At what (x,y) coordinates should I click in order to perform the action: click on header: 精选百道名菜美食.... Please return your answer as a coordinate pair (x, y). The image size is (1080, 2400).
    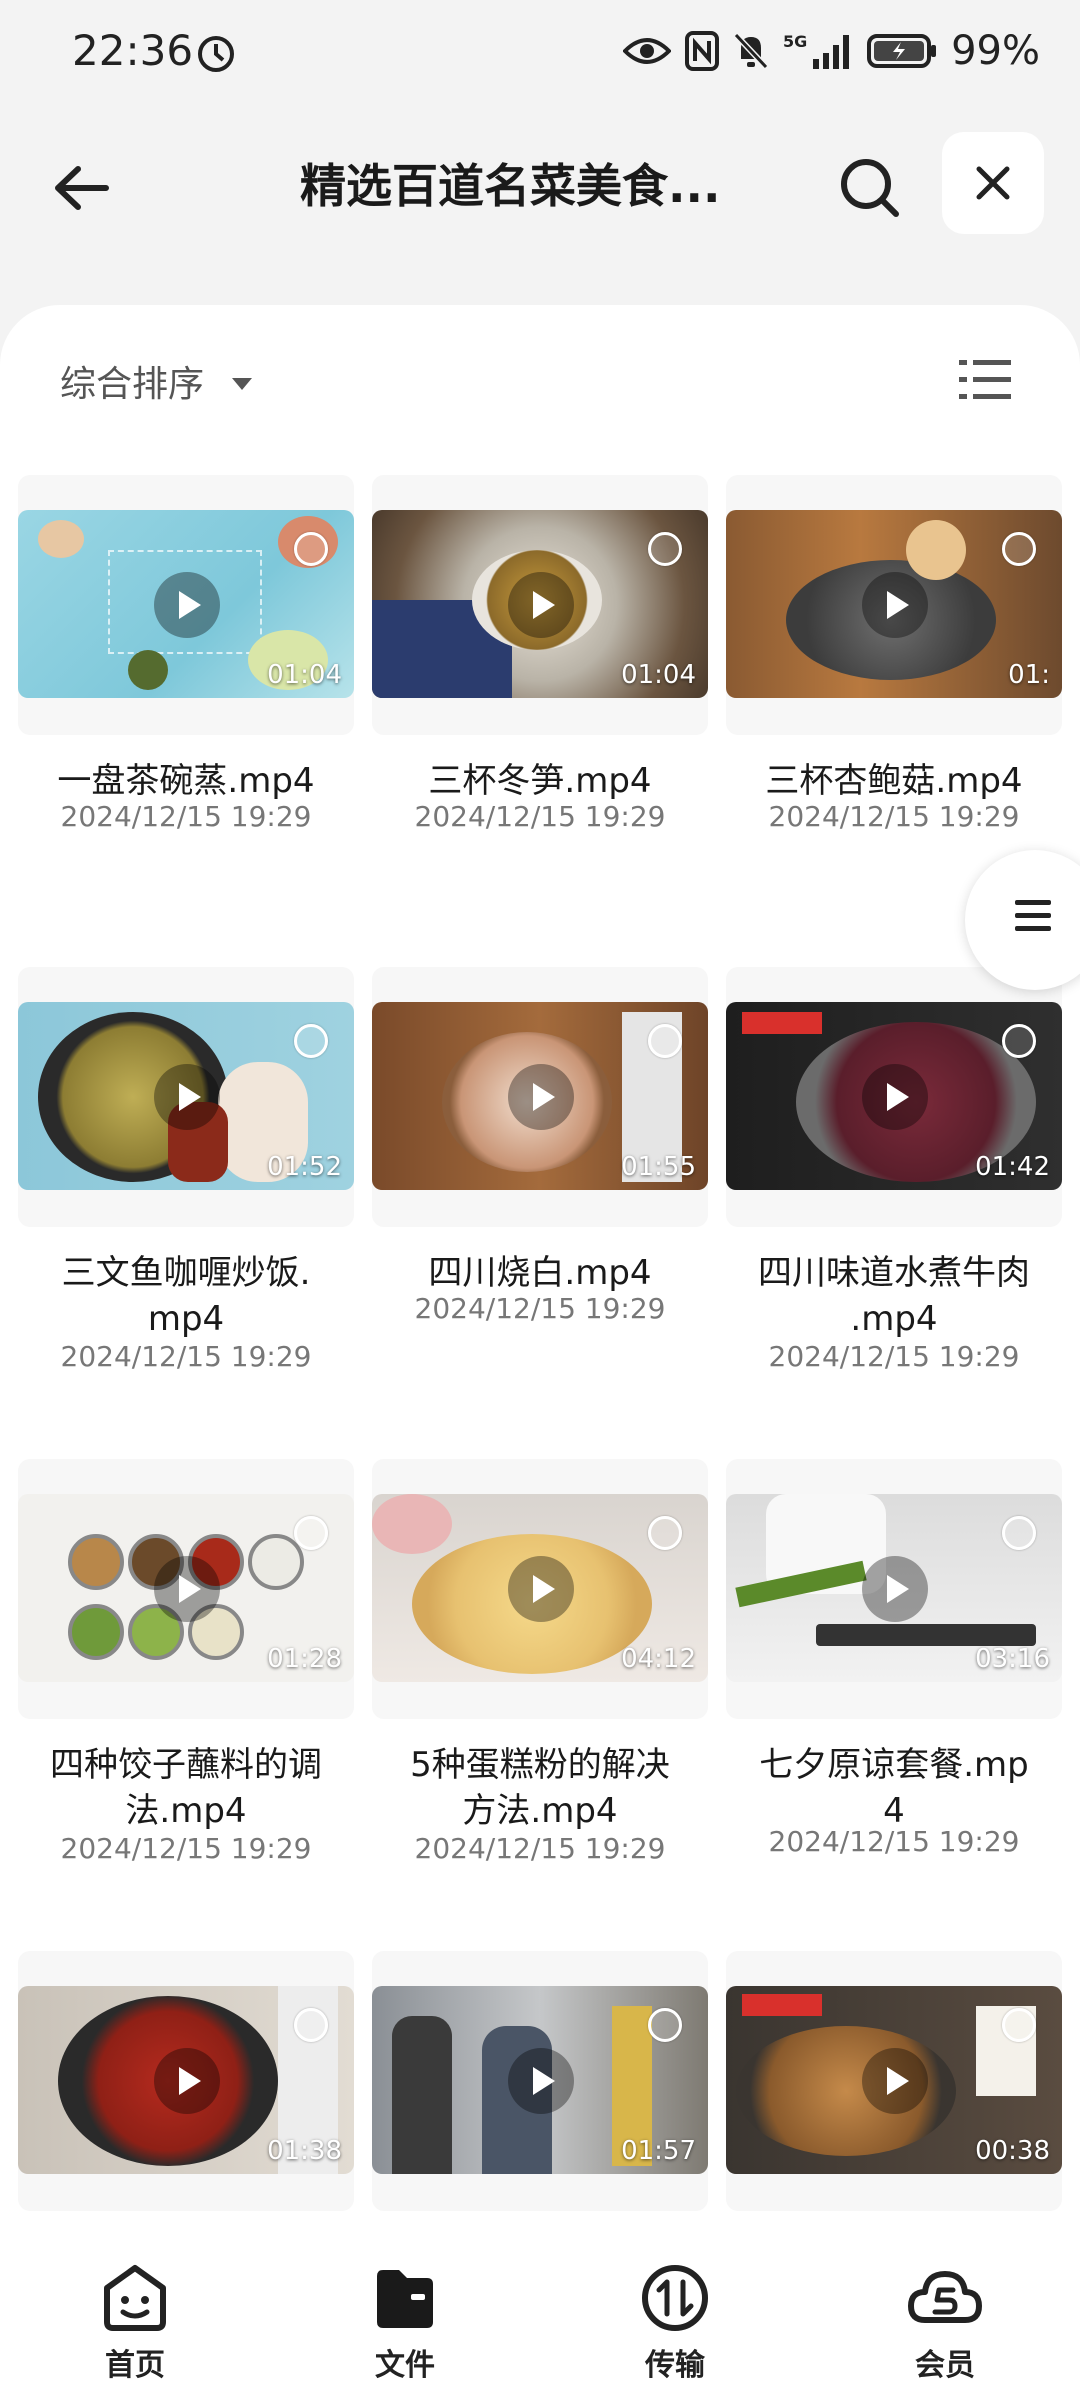
    Looking at the image, I should click on (540, 180).